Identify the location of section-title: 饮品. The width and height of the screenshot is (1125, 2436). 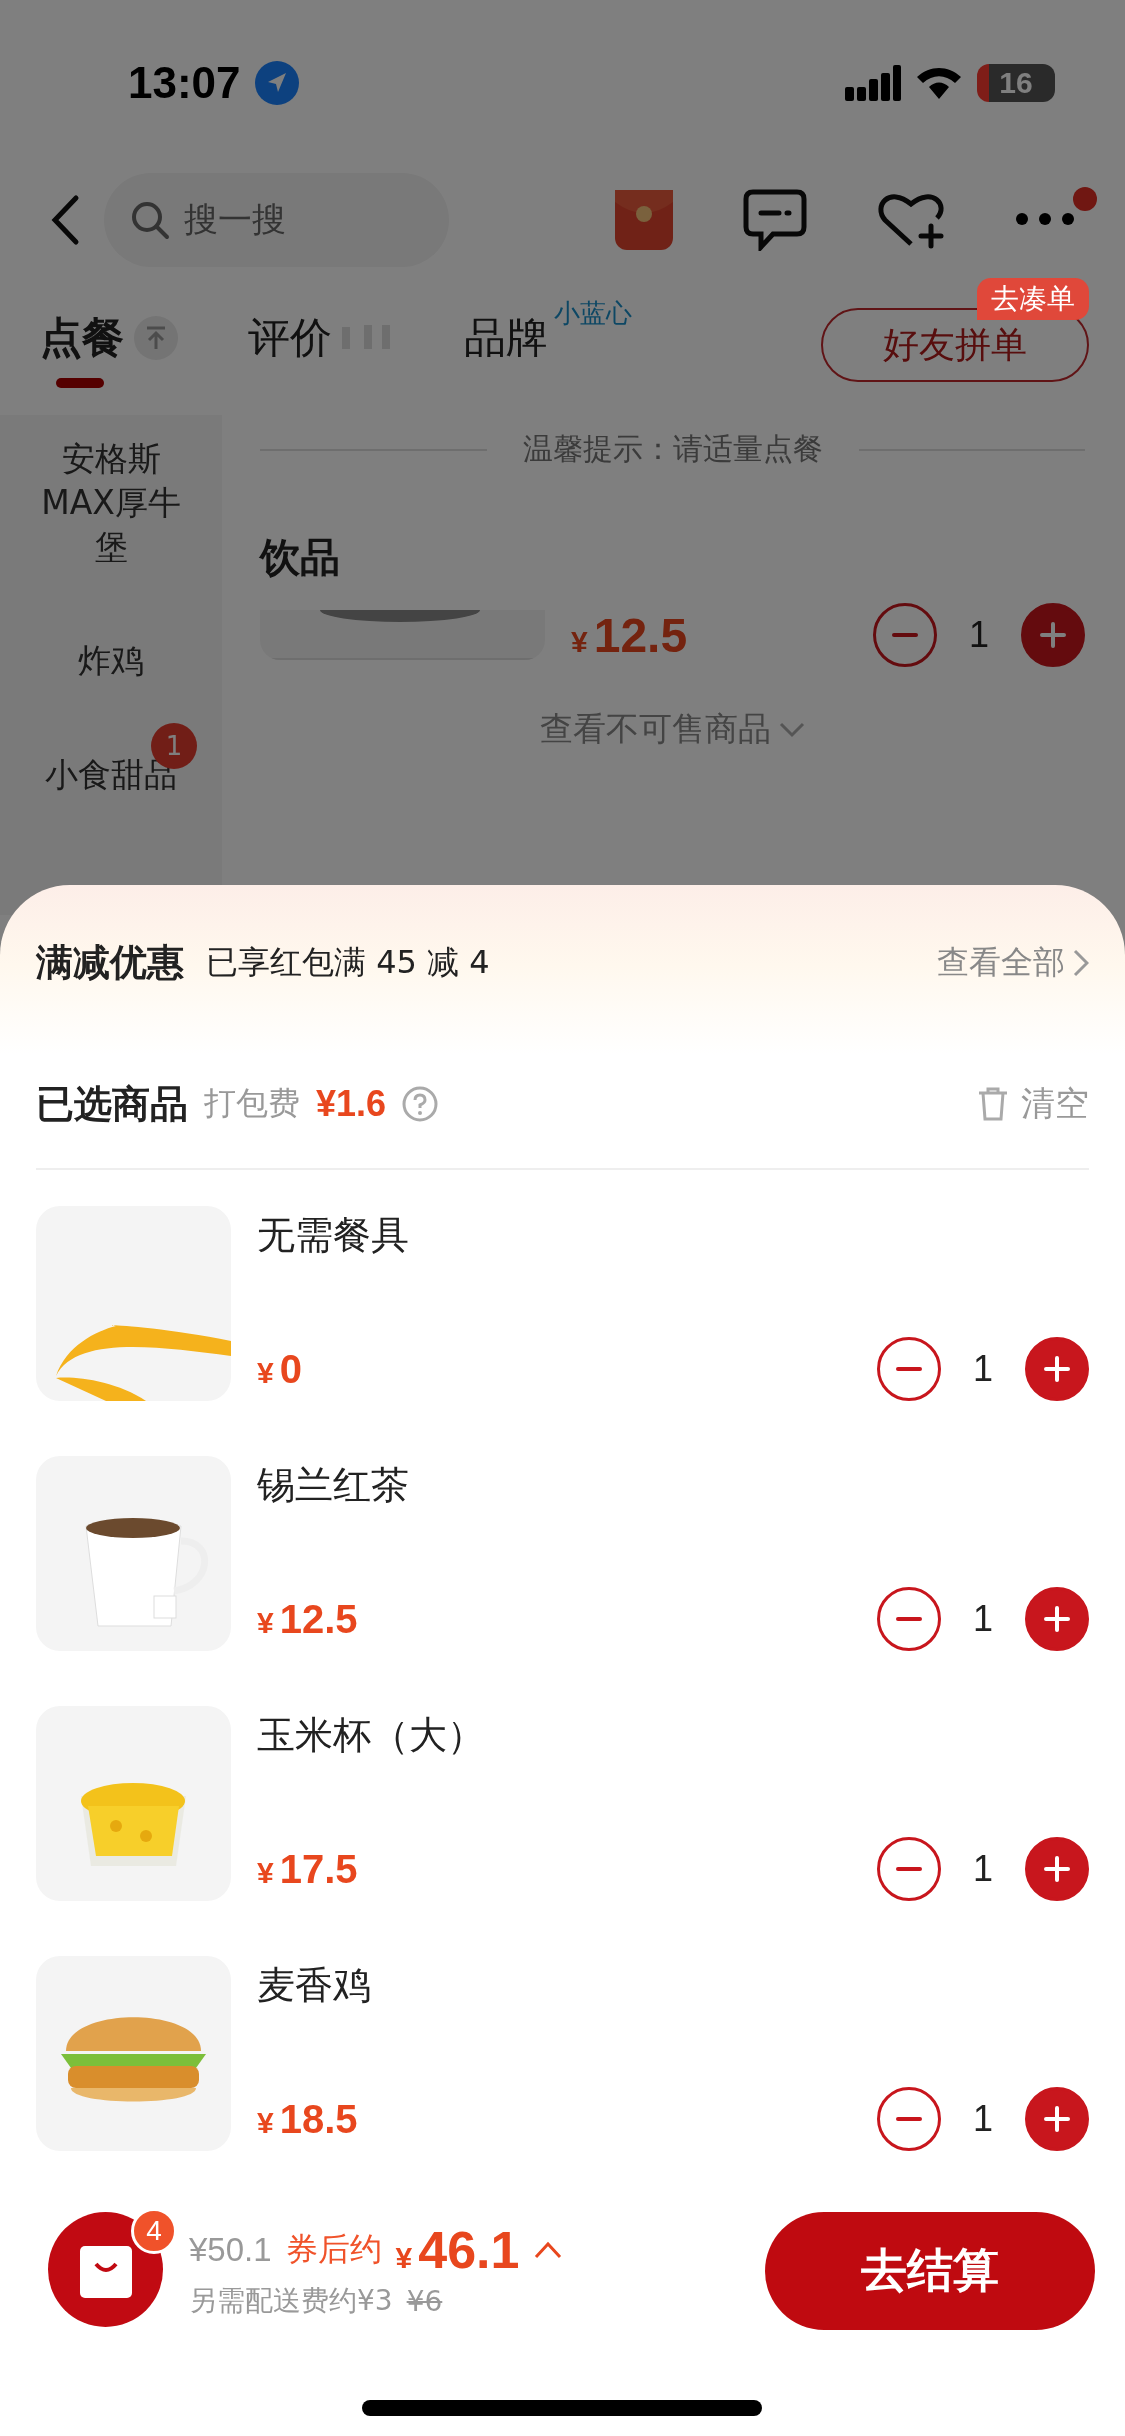
(300, 557).